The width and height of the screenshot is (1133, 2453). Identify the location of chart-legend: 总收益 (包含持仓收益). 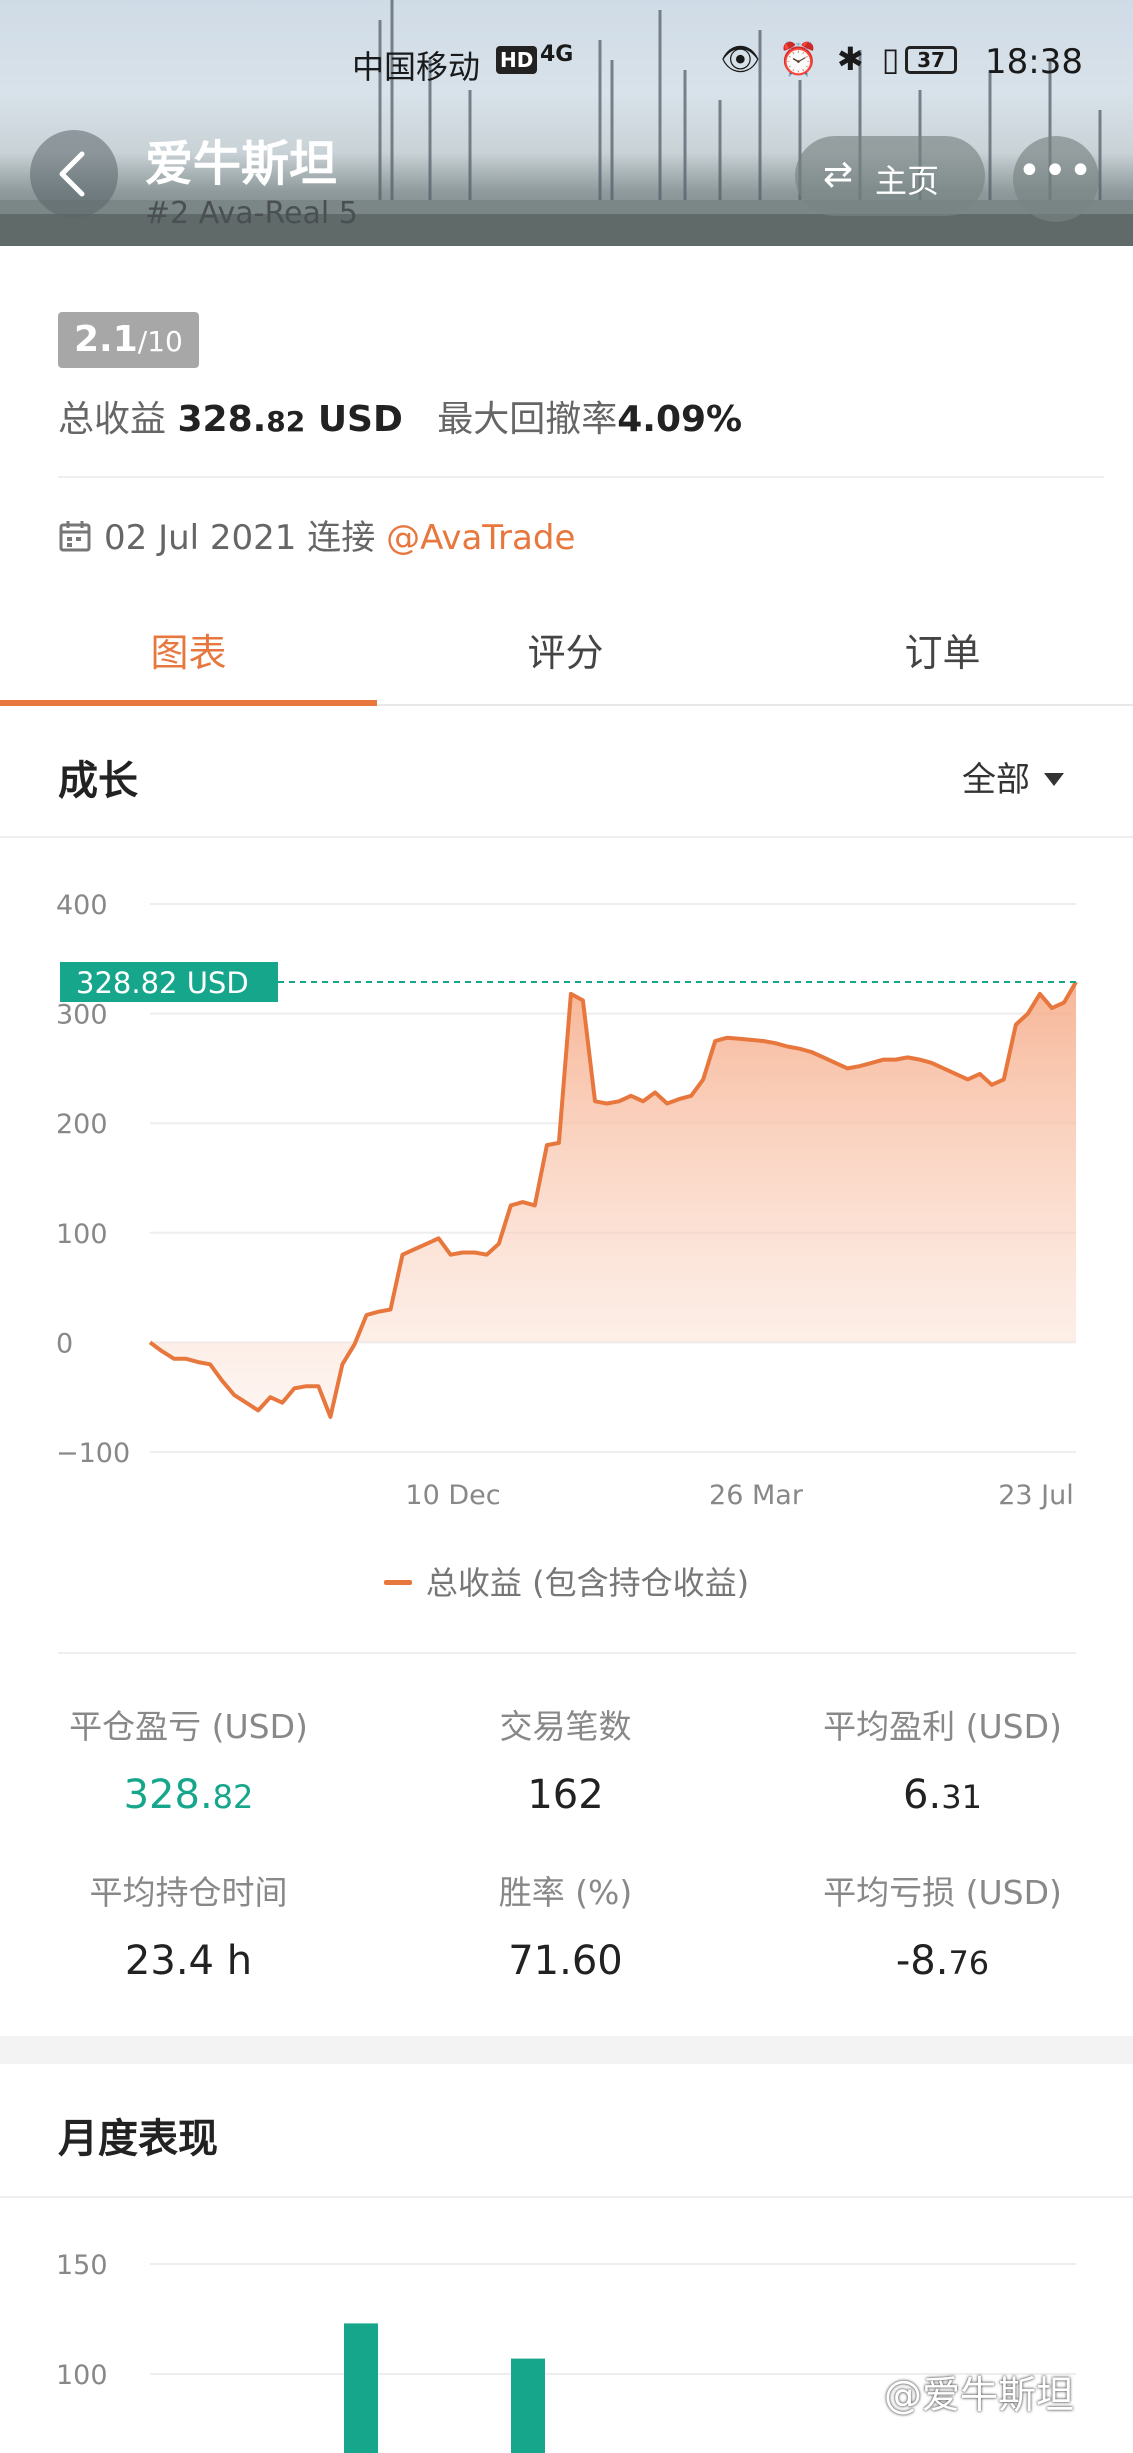
(566, 1581).